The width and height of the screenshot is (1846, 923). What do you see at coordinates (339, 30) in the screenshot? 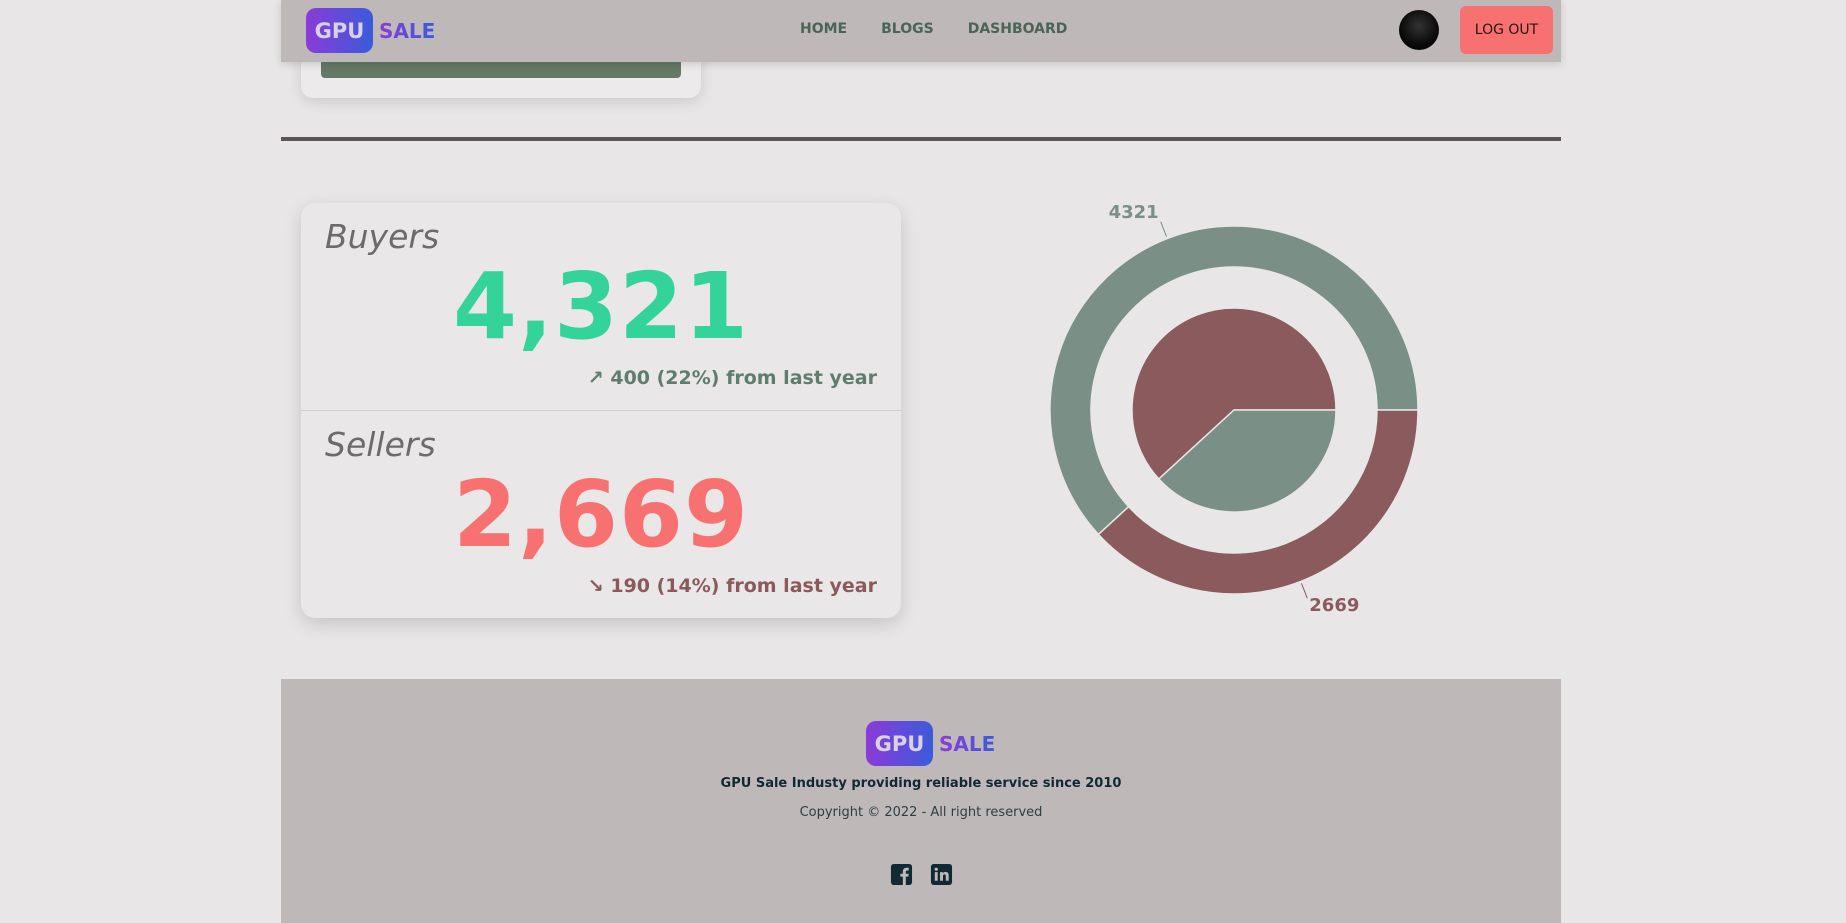
I see `logo-gpu: GPU` at bounding box center [339, 30].